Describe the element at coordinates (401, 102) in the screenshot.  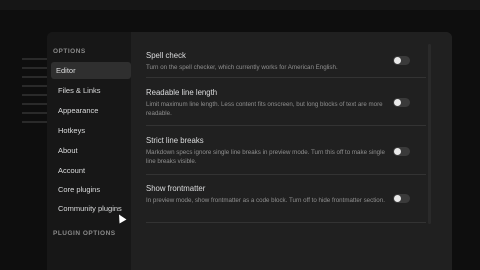
I see `readable-line-length-toggle` at that location.